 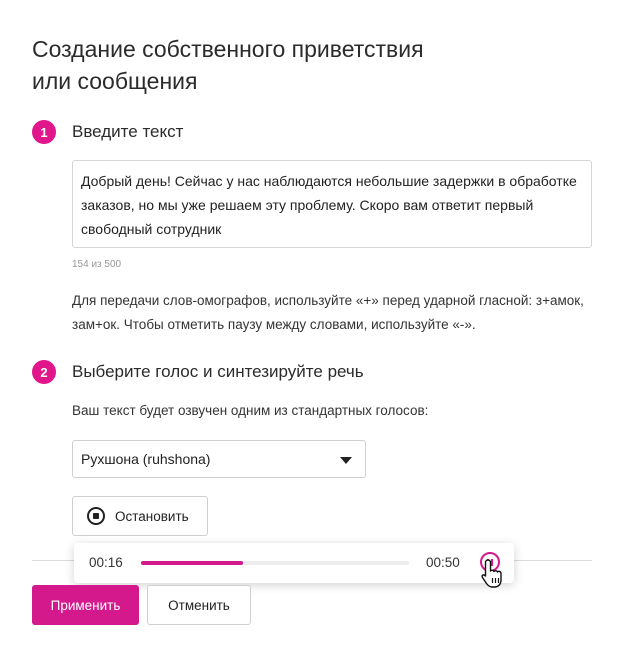 I want to click on character-counter: 154 из 500, so click(x=97, y=264).